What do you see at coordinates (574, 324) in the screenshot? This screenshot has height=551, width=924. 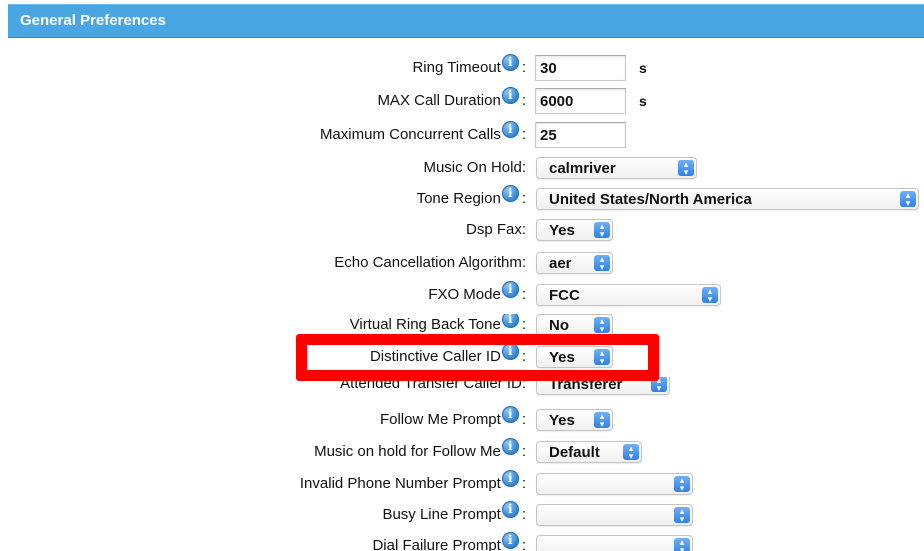 I see `virtual-ring-back-tone-select: No ▴ ▾` at bounding box center [574, 324].